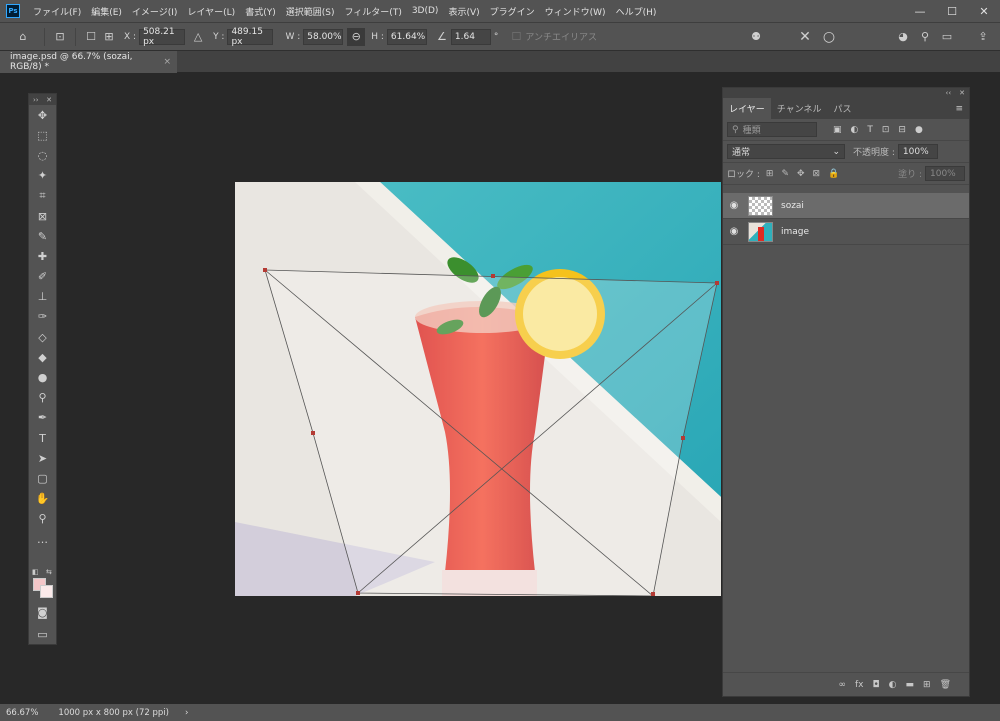  What do you see at coordinates (356, 36) in the screenshot?
I see `link-aspect-icon: ⊖` at bounding box center [356, 36].